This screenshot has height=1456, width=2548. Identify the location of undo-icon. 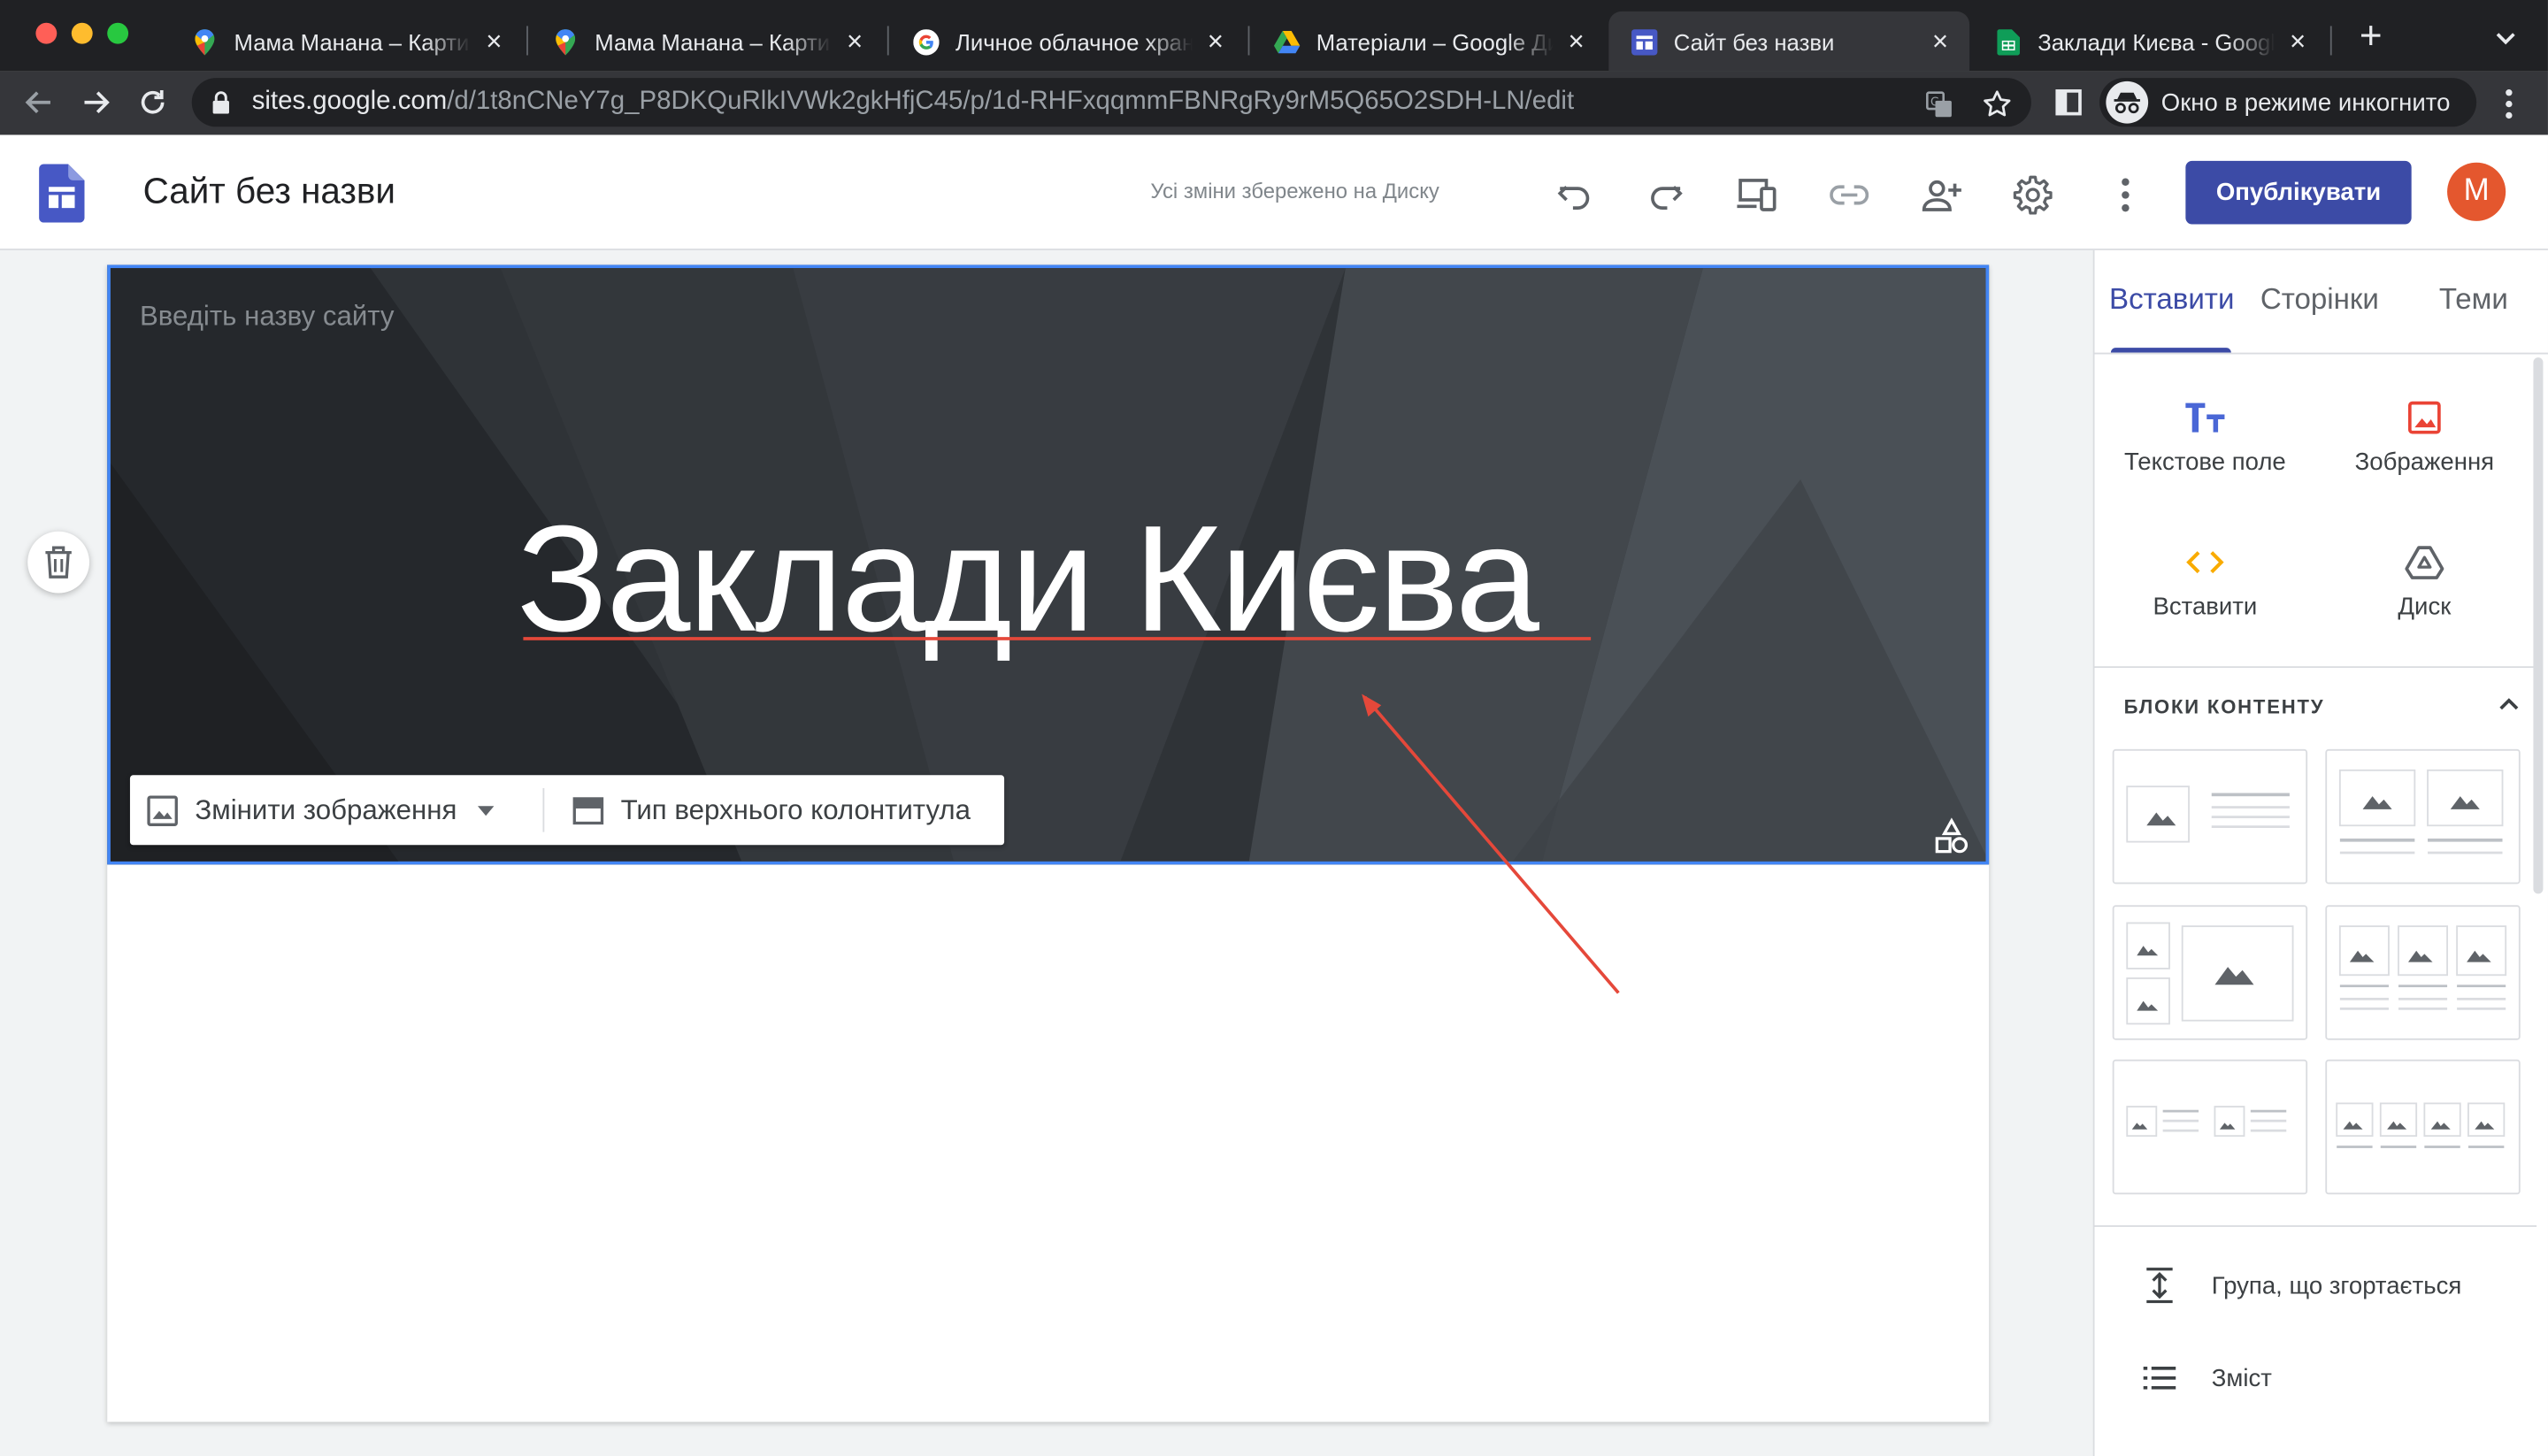
(1575, 195).